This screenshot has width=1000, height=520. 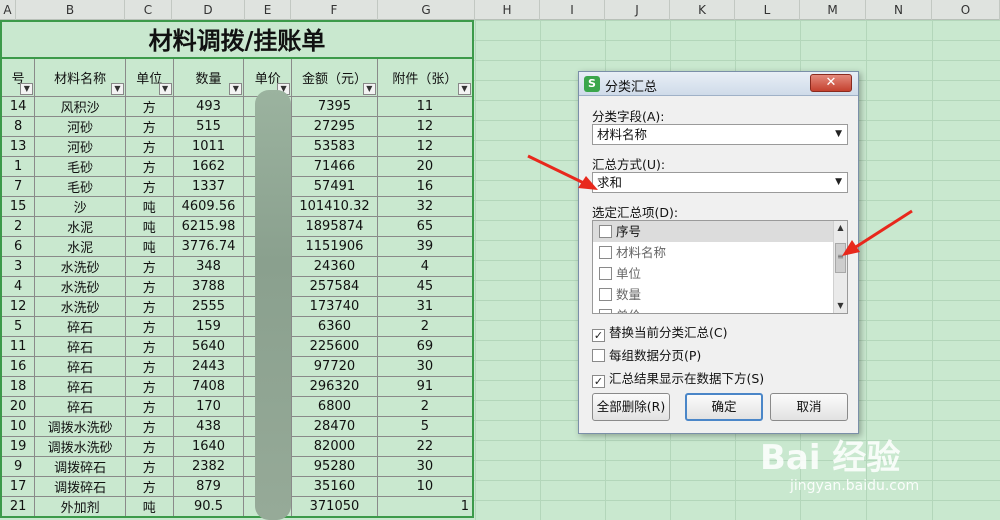 I want to click on table-cell: 8, so click(x=18, y=126).